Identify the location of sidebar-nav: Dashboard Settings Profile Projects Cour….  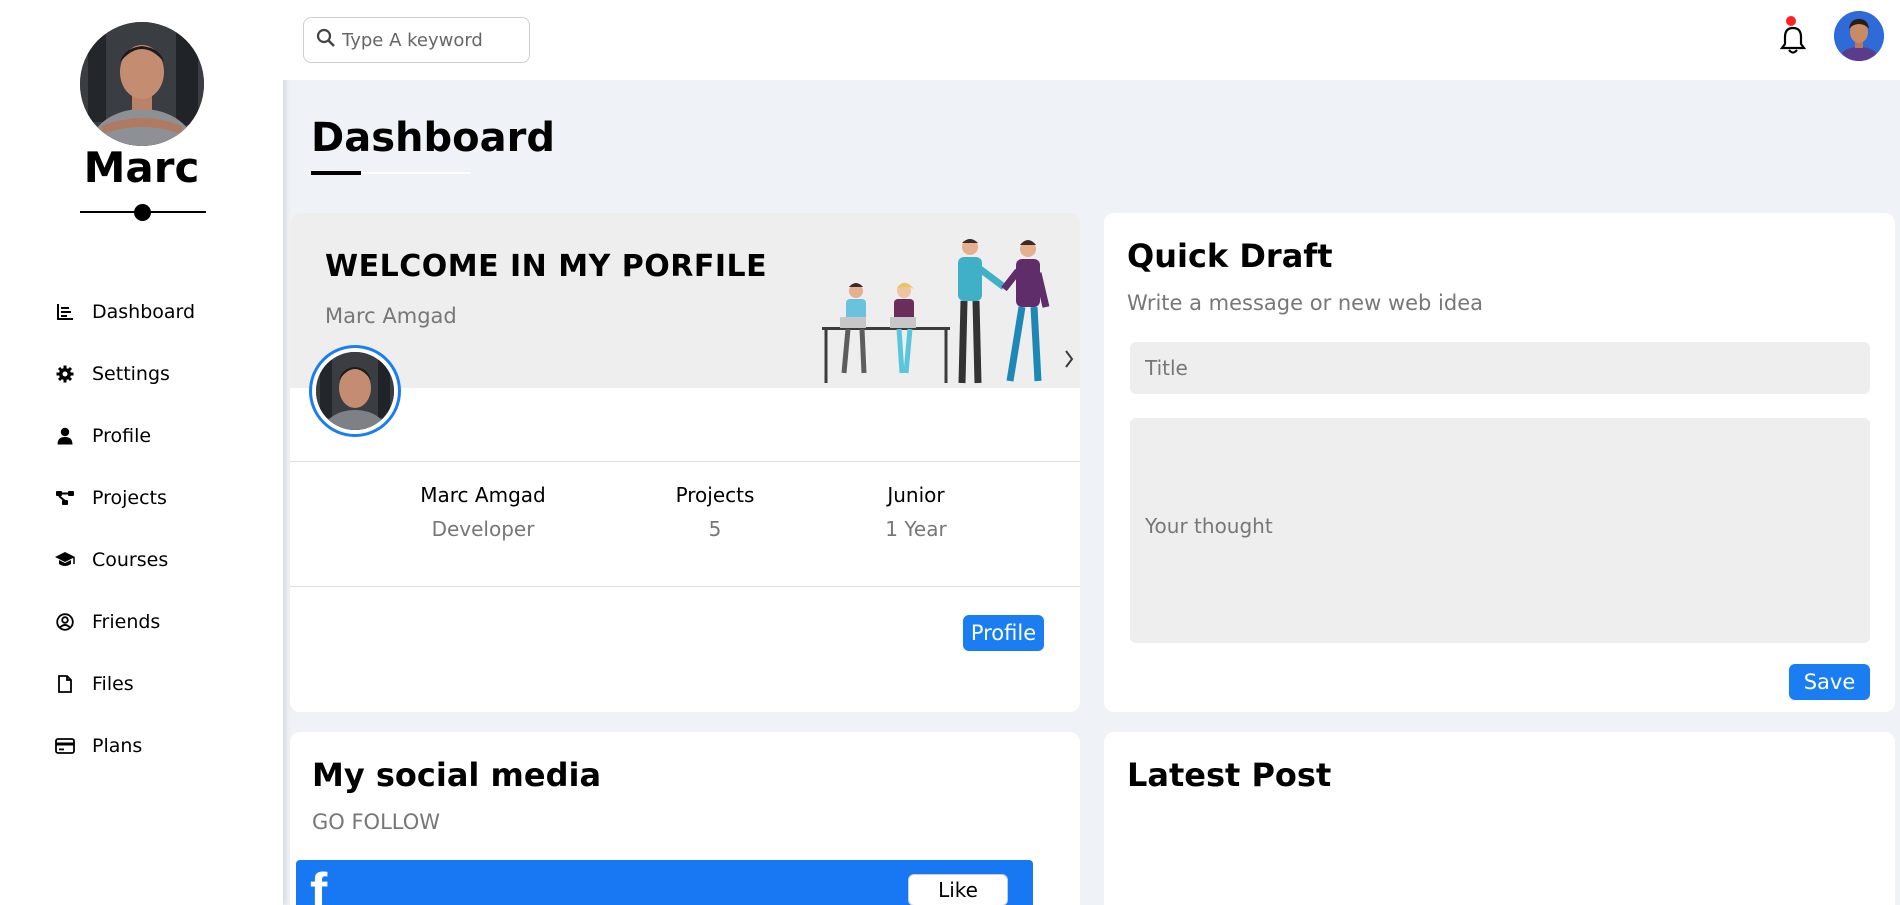
(141, 529).